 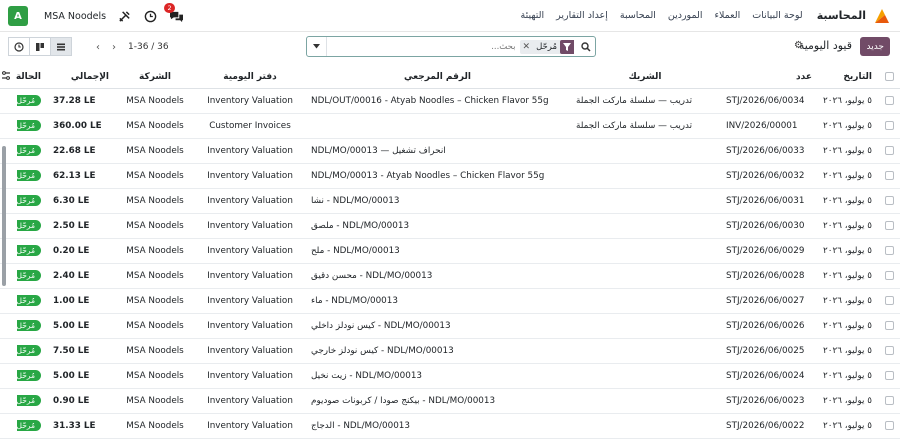 I want to click on chat-icon: 2, so click(x=174, y=13).